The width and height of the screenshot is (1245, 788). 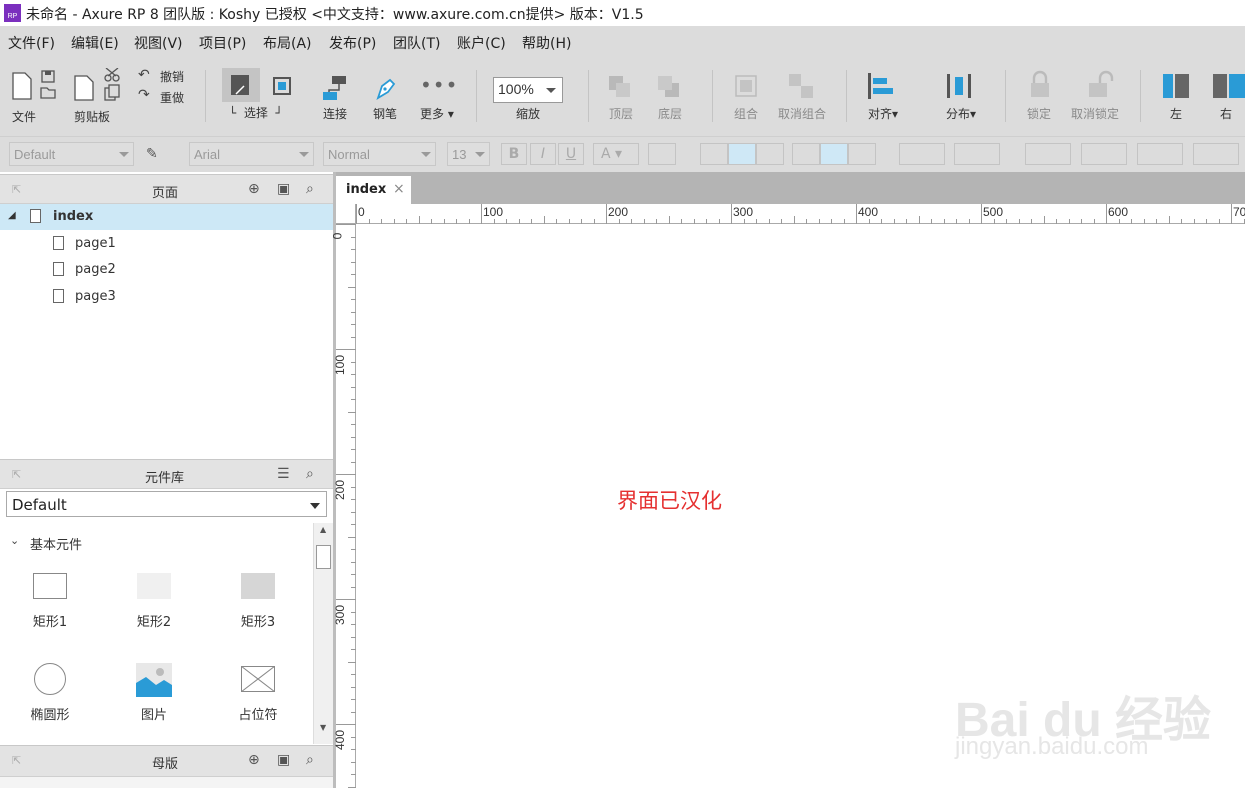 What do you see at coordinates (255, 113) in the screenshot?
I see `select-text: 选择` at bounding box center [255, 113].